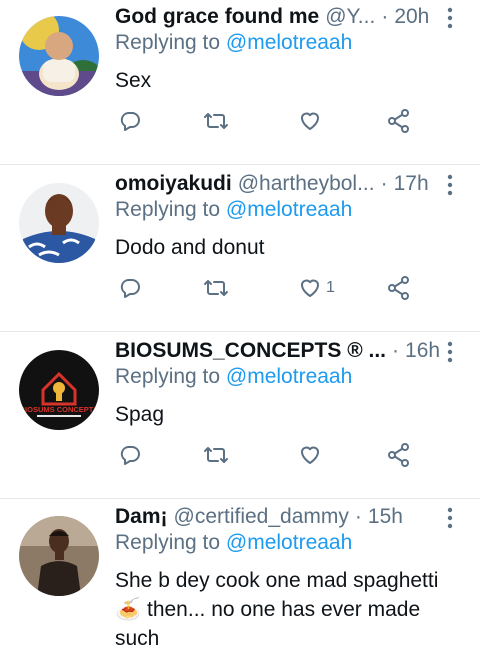 This screenshot has width=480, height=665. I want to click on tweet-text-line: 🍝 then... no one has ever made, so click(268, 609).